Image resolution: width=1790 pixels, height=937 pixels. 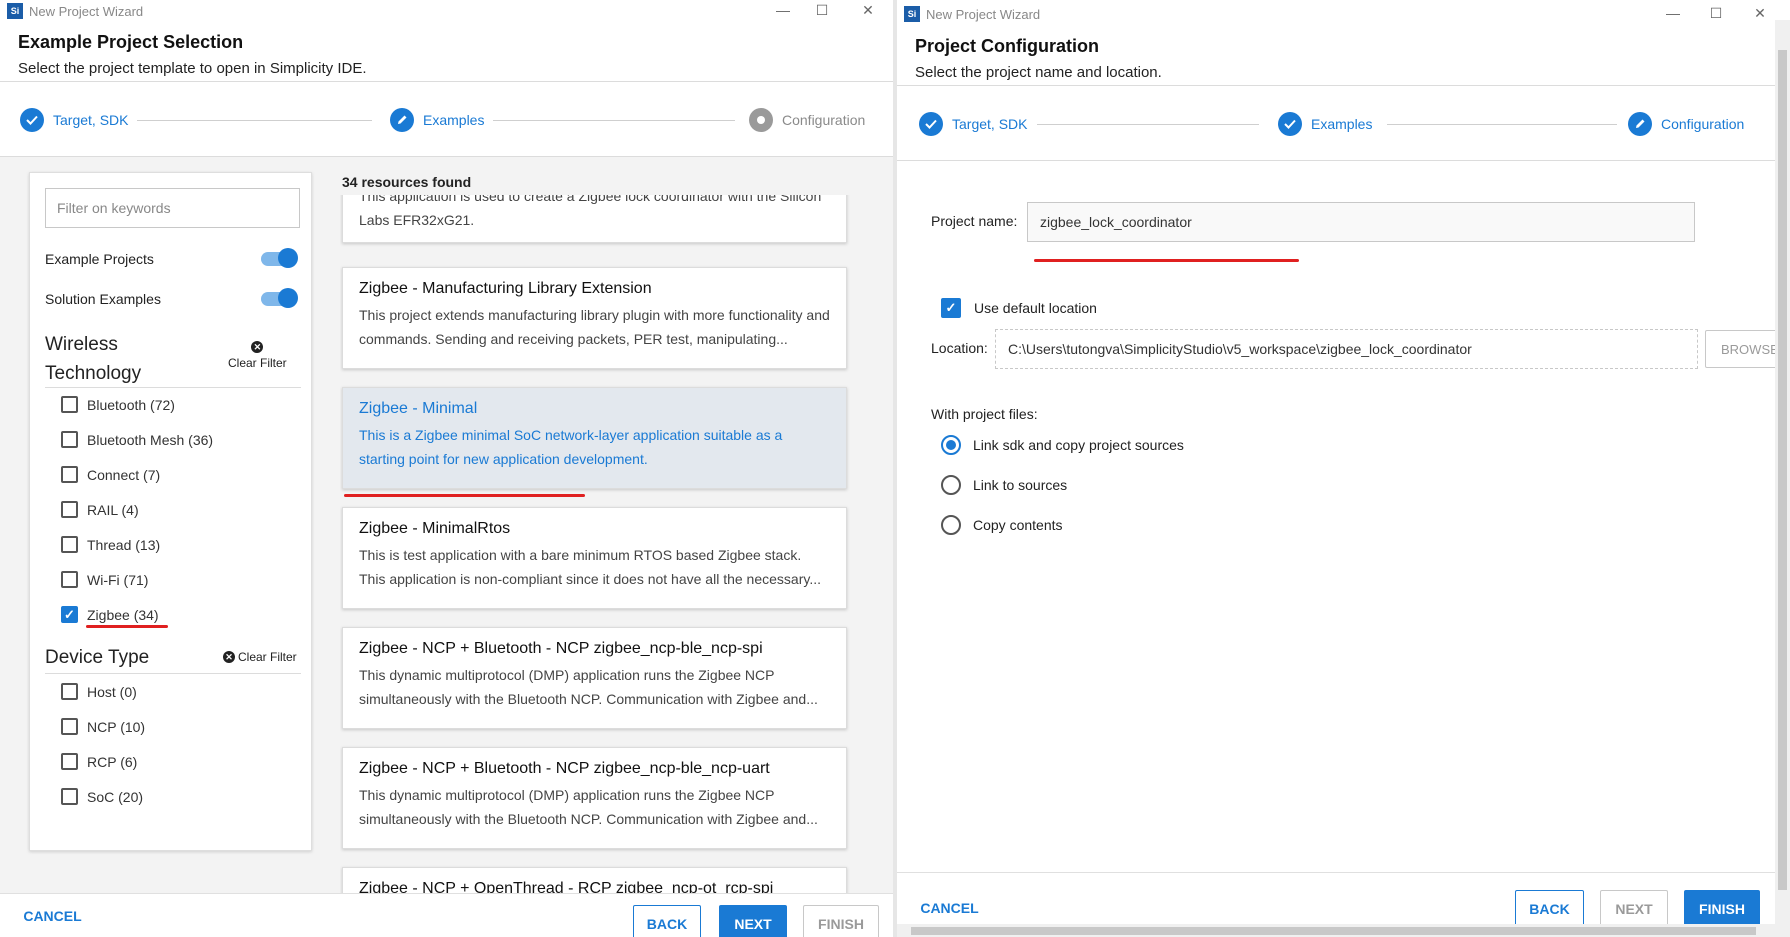 I want to click on clear-filter-label: Clear Filter, so click(x=267, y=657).